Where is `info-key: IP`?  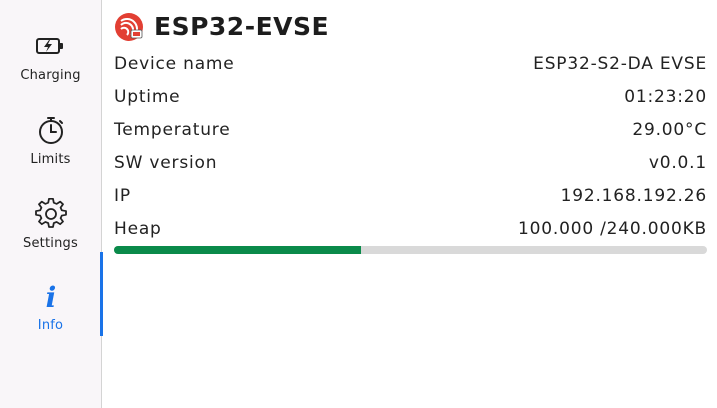 info-key: IP is located at coordinates (122, 196).